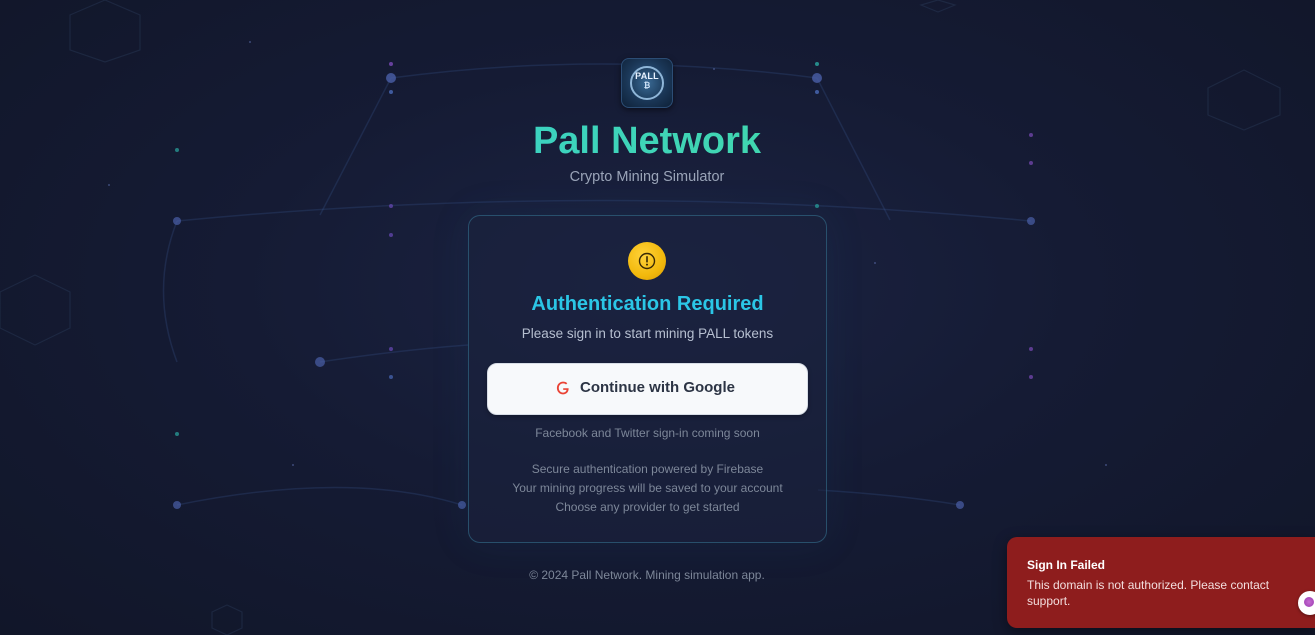 Image resolution: width=1315 pixels, height=635 pixels. I want to click on coming-soon-note: Facebook and Twitter sign-in coming soon, so click(647, 433).